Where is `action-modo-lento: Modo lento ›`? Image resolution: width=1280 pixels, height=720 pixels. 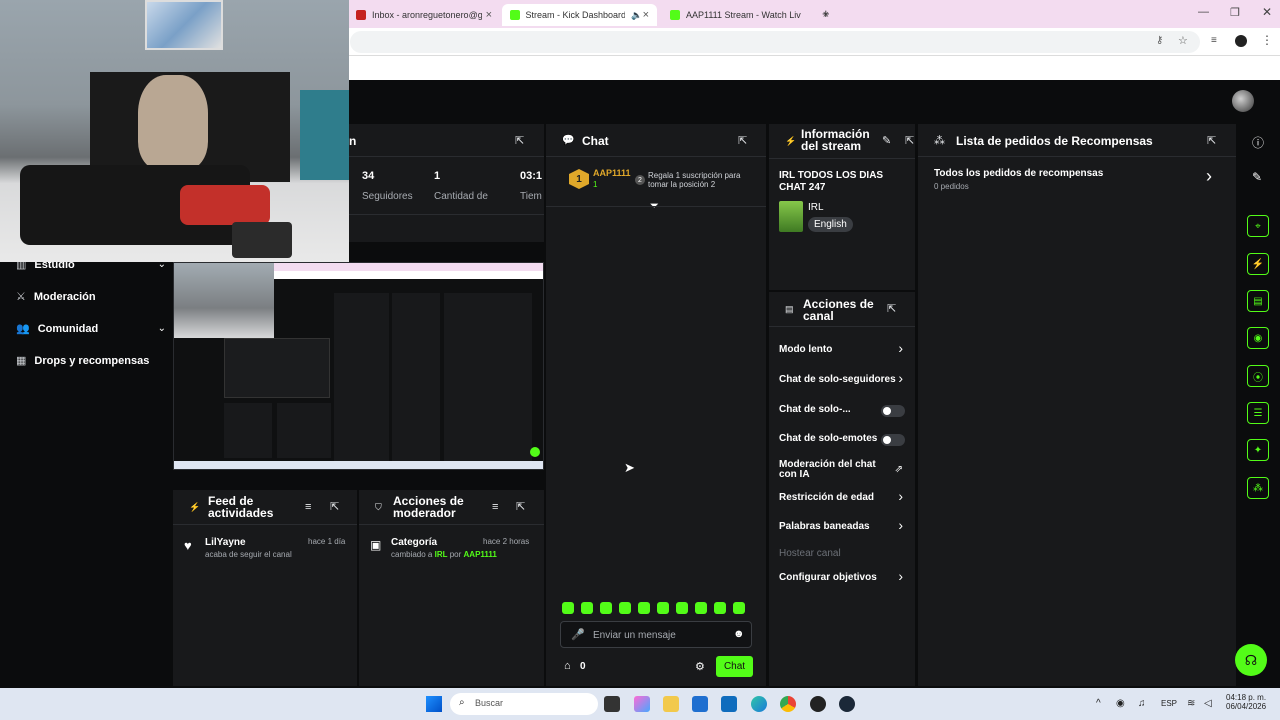 action-modo-lento: Modo lento › is located at coordinates (842, 350).